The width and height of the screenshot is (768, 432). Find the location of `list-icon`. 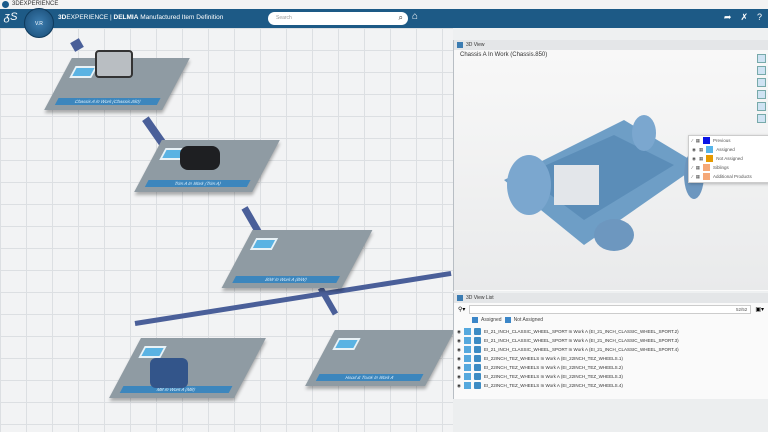

list-icon is located at coordinates (460, 298).